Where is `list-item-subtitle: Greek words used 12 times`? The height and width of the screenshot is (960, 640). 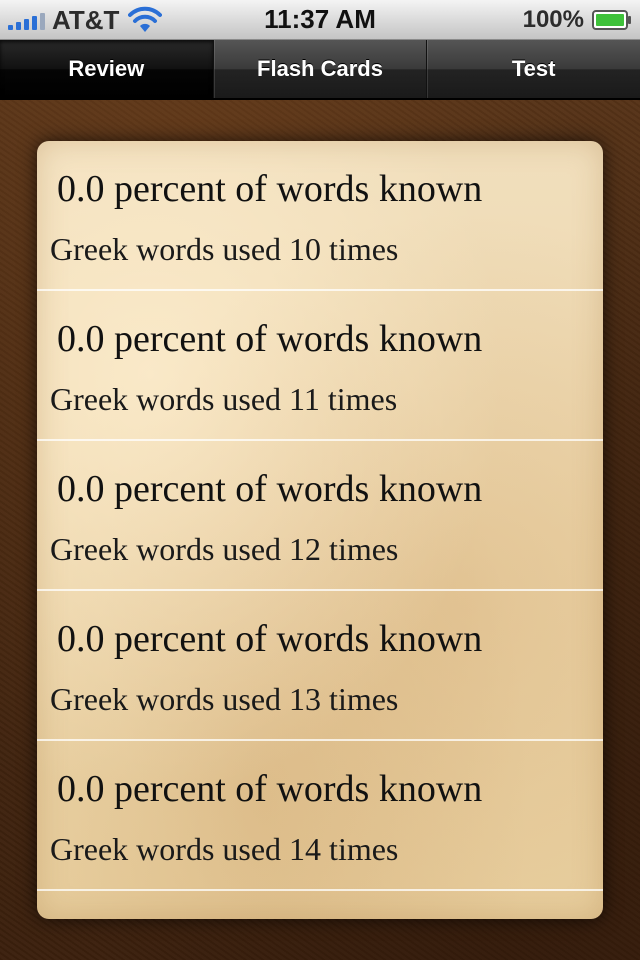
list-item-subtitle: Greek words used 12 times is located at coordinates (224, 549).